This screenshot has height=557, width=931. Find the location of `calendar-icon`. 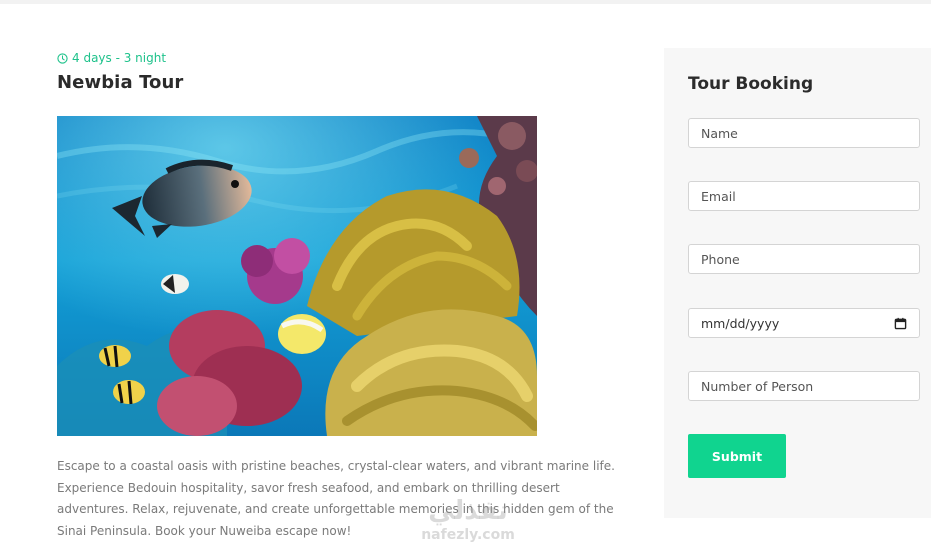

calendar-icon is located at coordinates (900, 323).